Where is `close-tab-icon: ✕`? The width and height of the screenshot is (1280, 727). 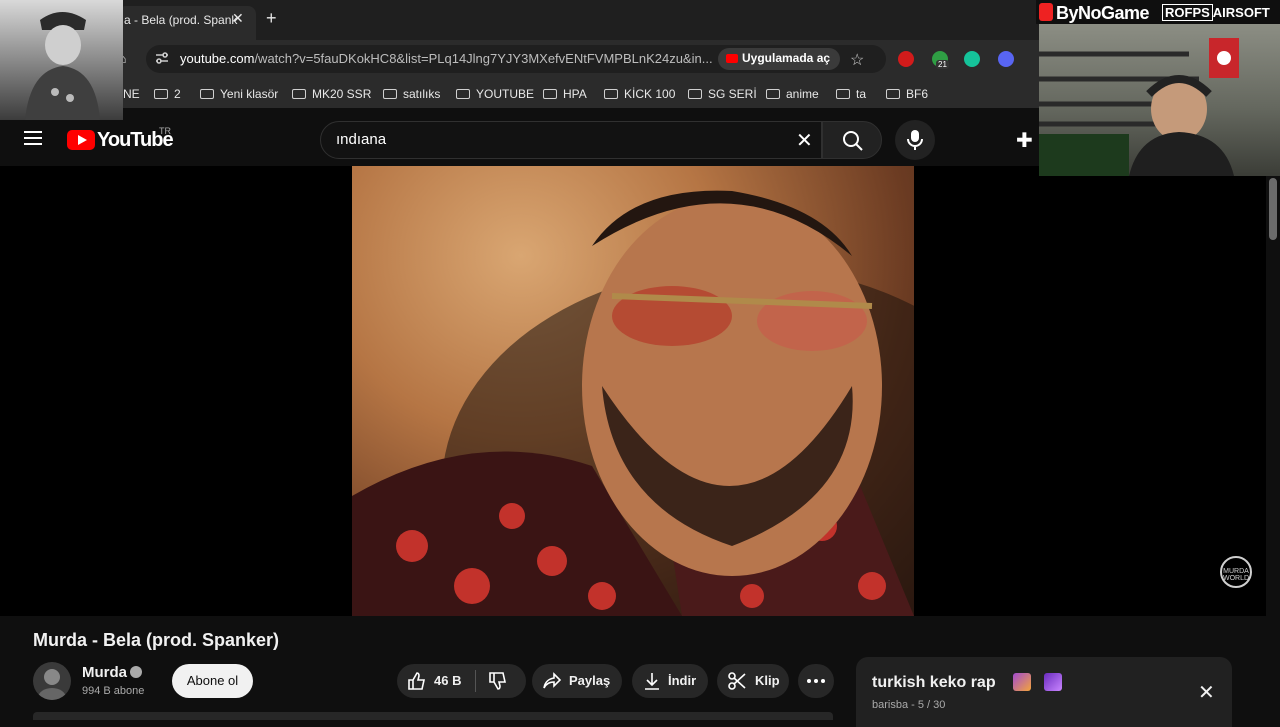 close-tab-icon: ✕ is located at coordinates (238, 18).